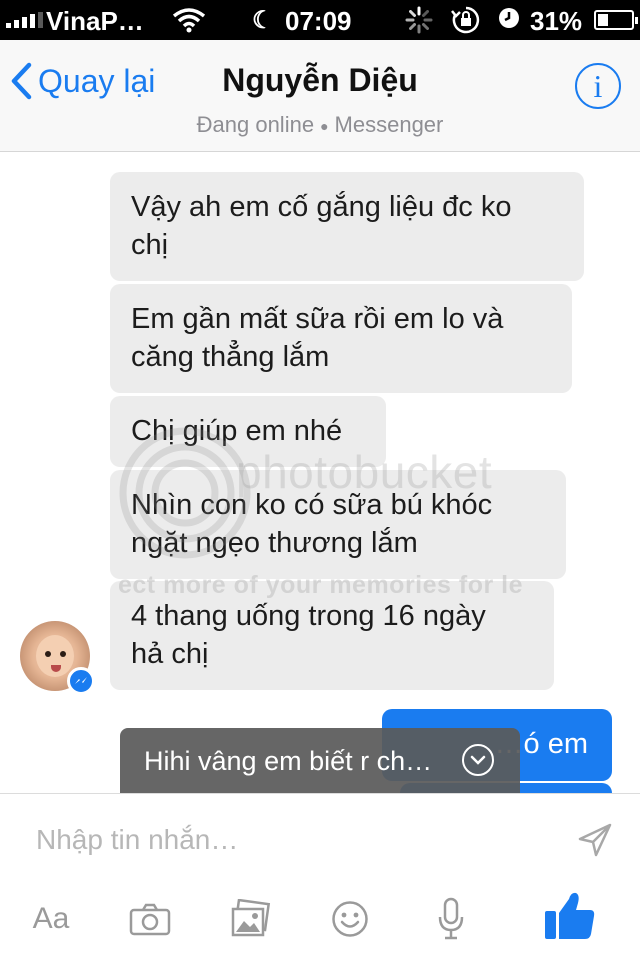 This screenshot has width=640, height=960. What do you see at coordinates (616, 20) in the screenshot?
I see `battery-icon` at bounding box center [616, 20].